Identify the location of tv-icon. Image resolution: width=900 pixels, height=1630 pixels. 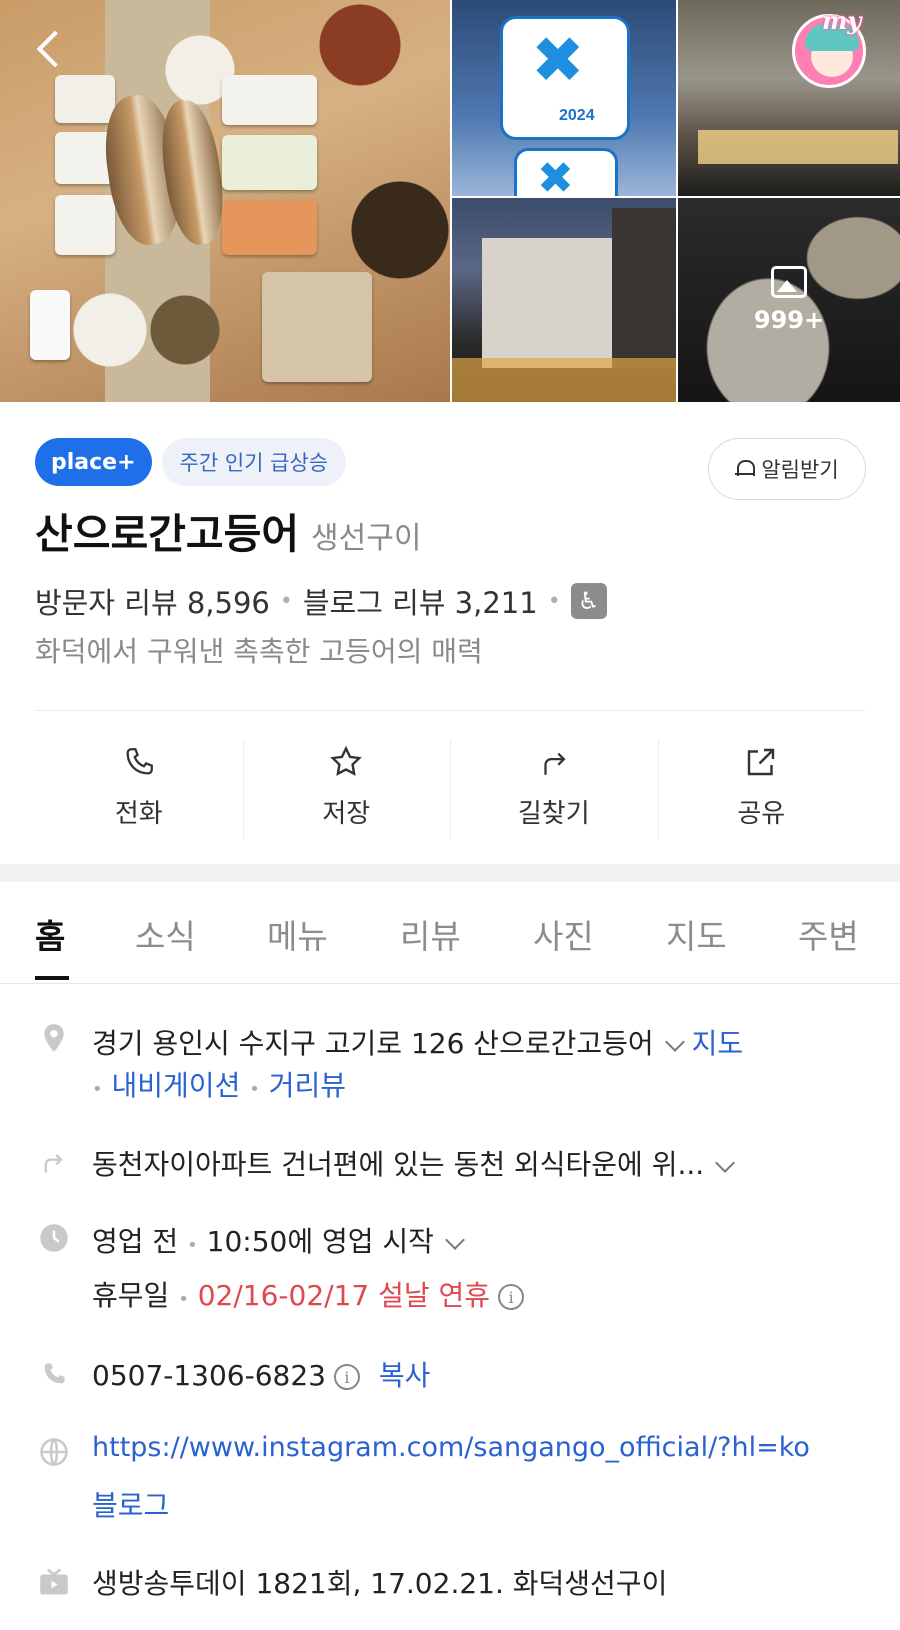
(54, 1582).